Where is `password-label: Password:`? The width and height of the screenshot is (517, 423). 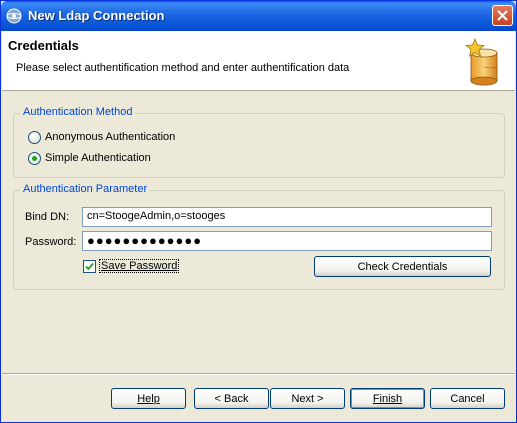
password-label: Password: is located at coordinates (51, 242).